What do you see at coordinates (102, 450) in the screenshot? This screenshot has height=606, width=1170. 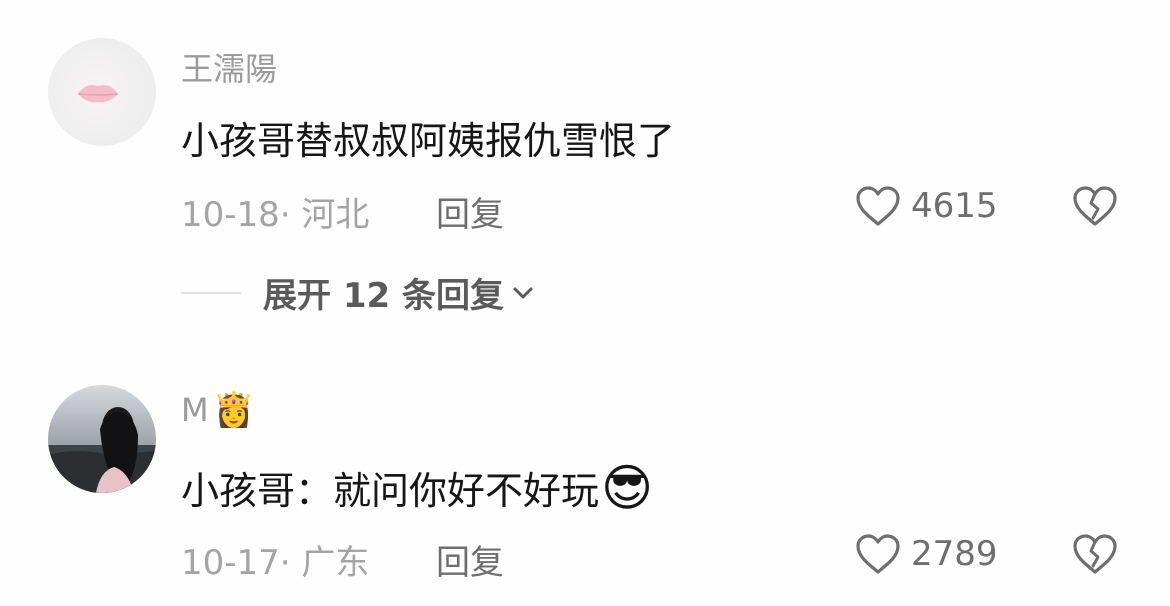 I see `girl-photo-icon` at bounding box center [102, 450].